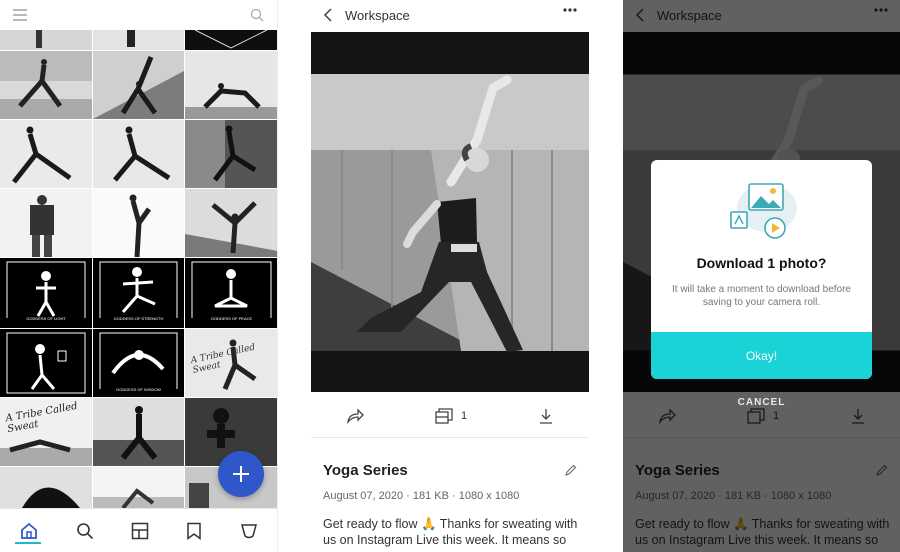 The width and height of the screenshot is (900, 552). I want to click on active-tab-indicator, so click(28, 543).